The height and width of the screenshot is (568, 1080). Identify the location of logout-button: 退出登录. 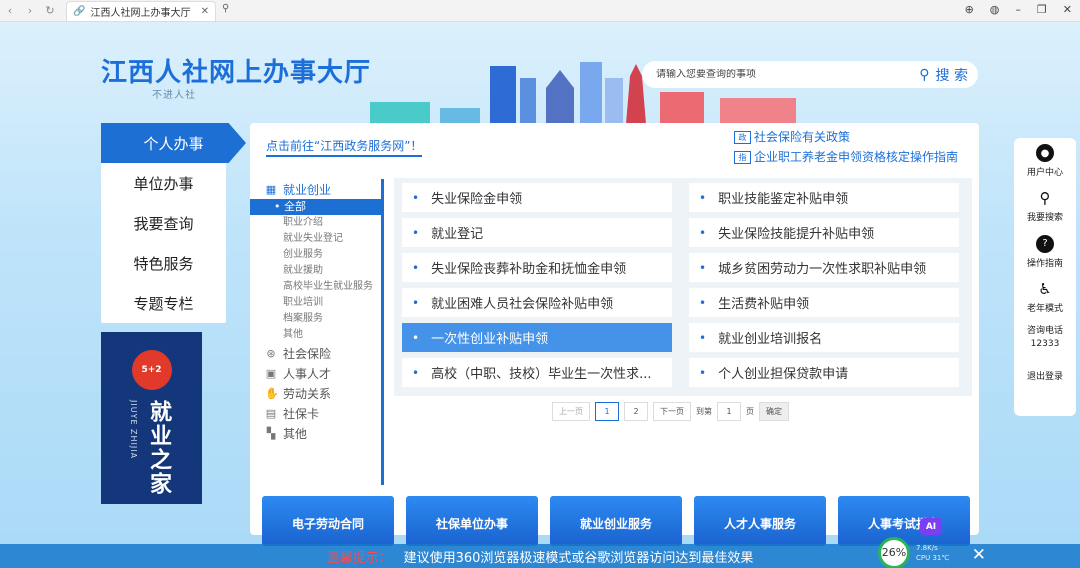
(1045, 393).